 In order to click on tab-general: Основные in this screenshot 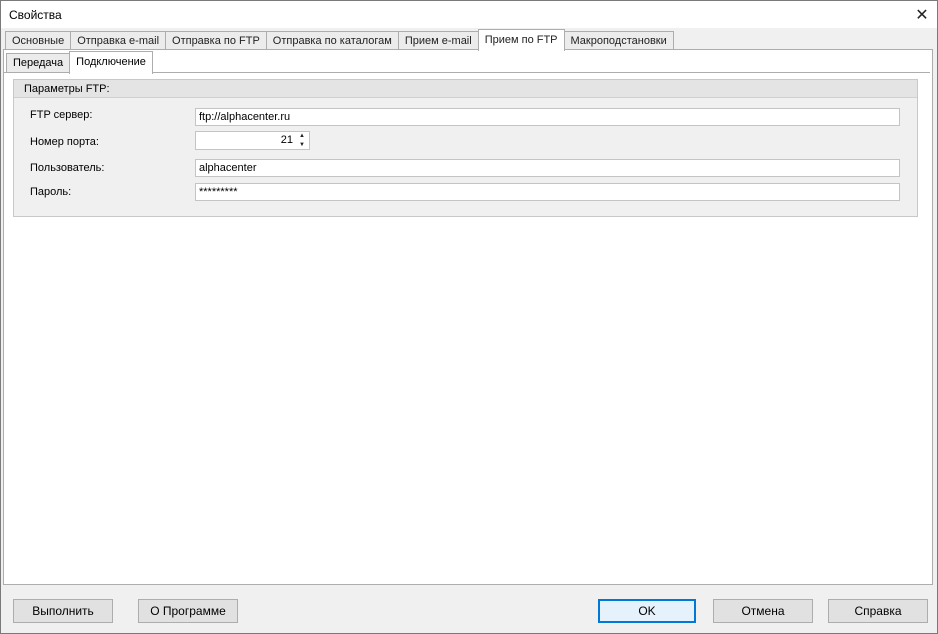, I will do `click(38, 41)`.